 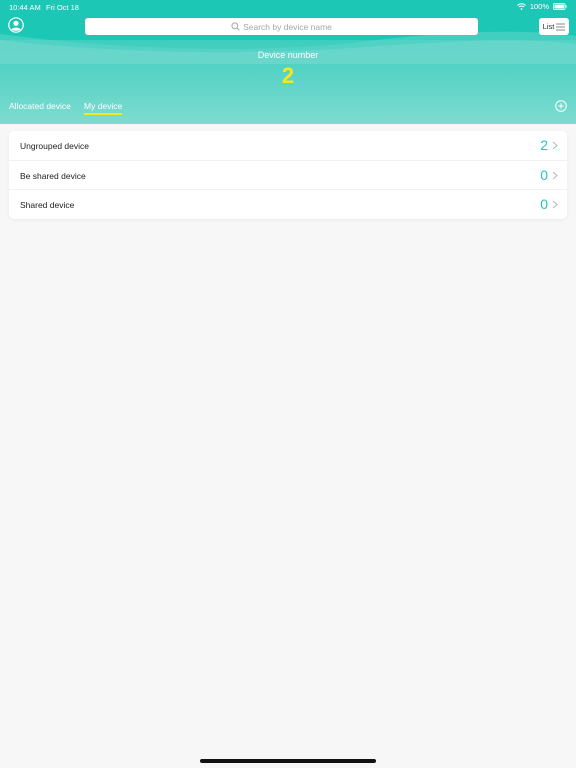 I want to click on battery-percent: 100%, so click(x=539, y=6).